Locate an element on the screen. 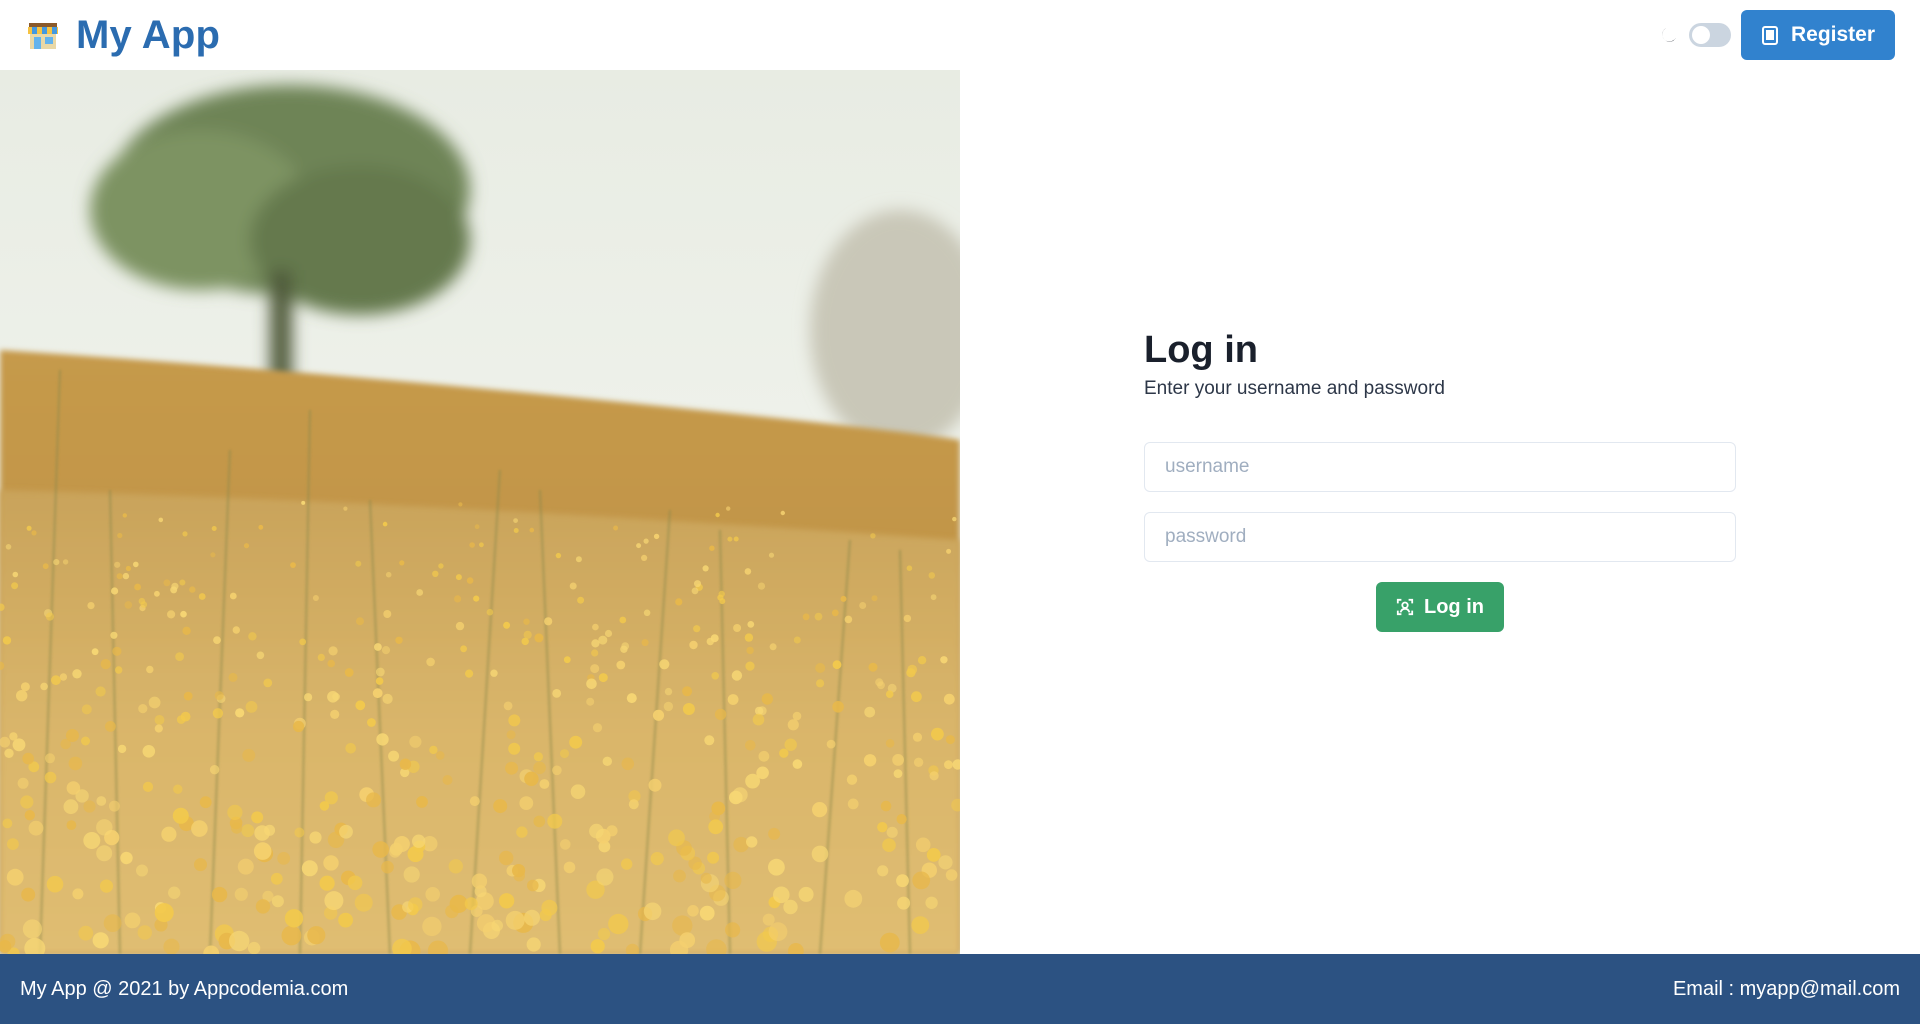 This screenshot has height=1024, width=1920. password-input is located at coordinates (1440, 537).